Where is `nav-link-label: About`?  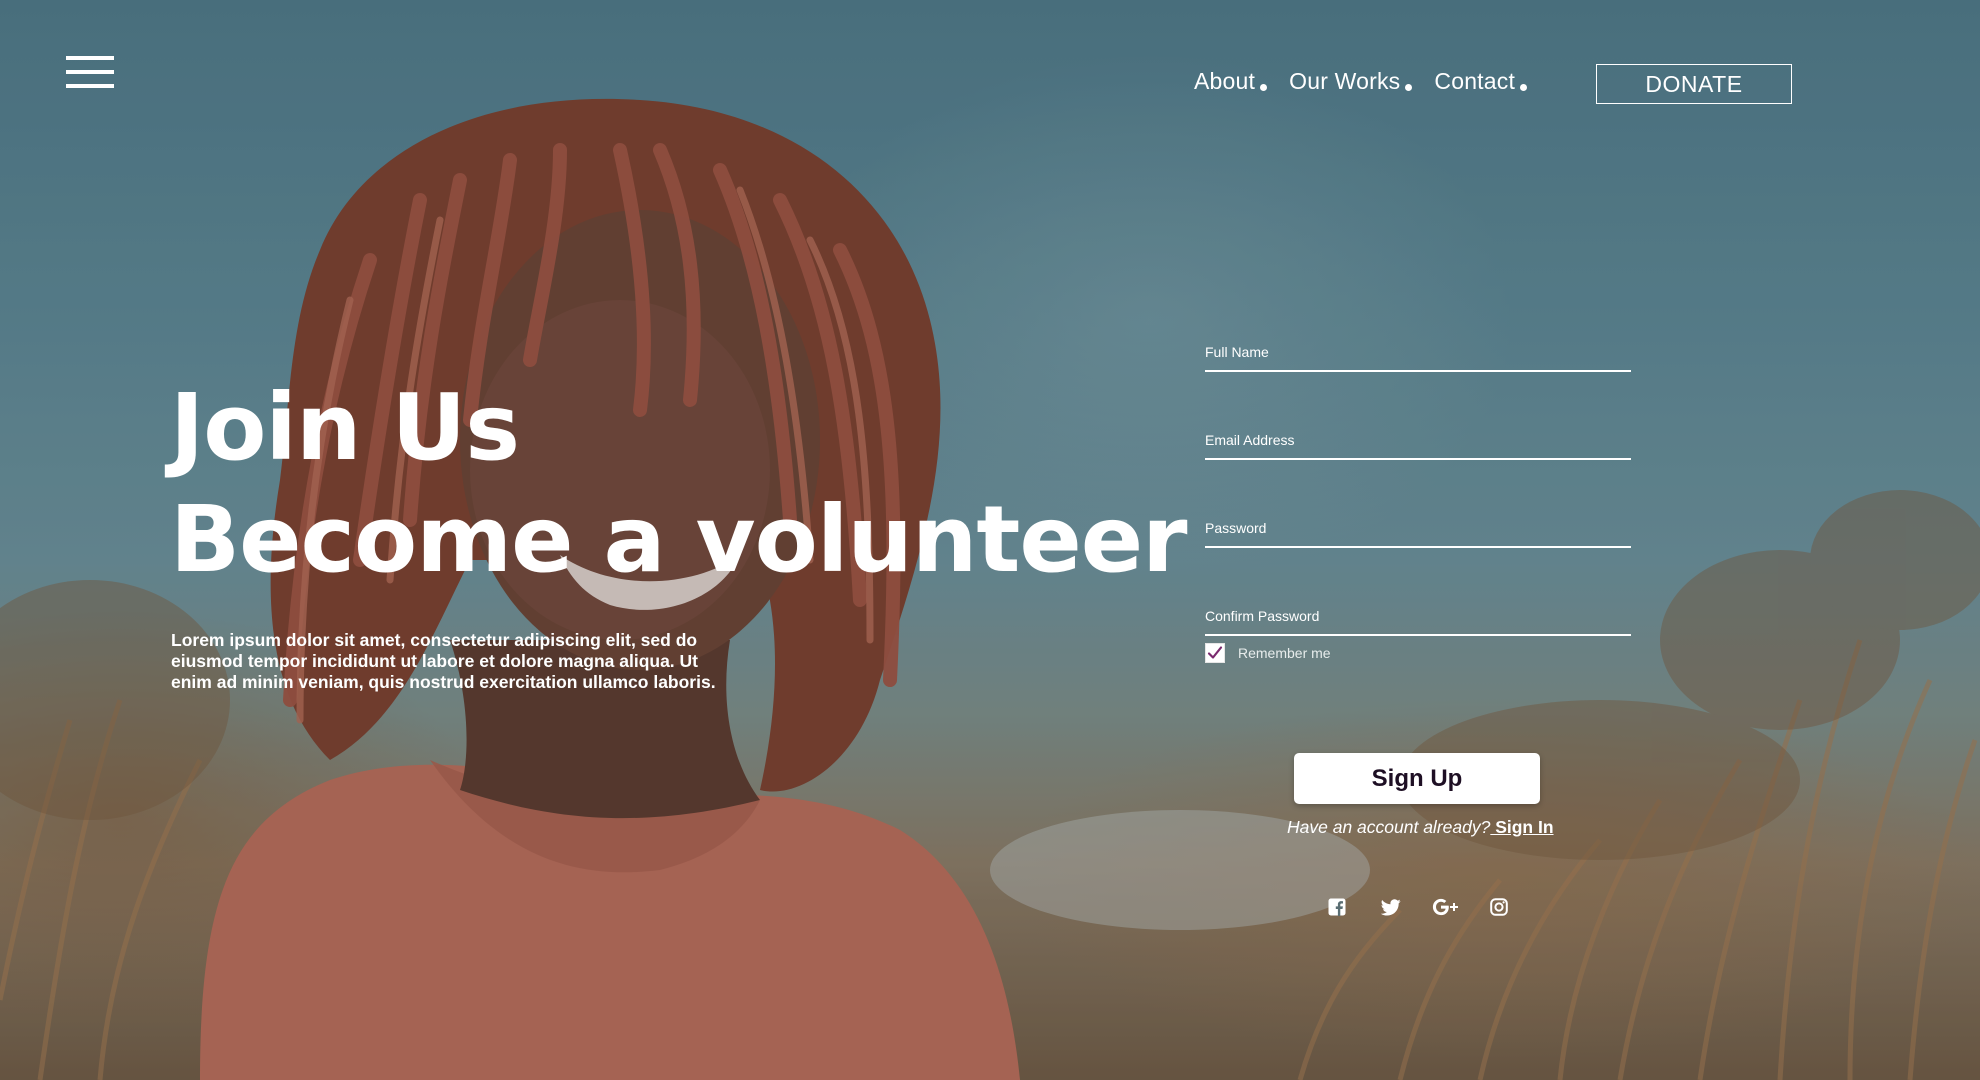 nav-link-label: About is located at coordinates (1225, 81).